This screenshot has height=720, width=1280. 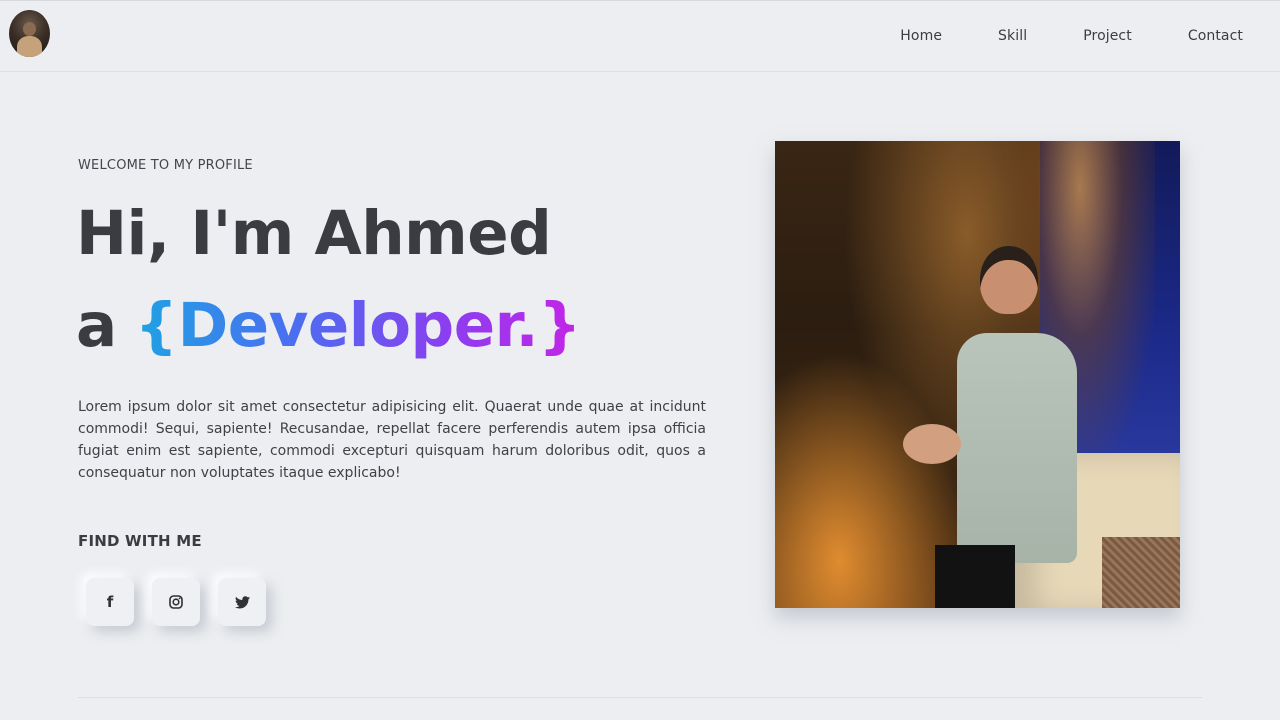 I want to click on twitter-button, so click(x=242, y=602).